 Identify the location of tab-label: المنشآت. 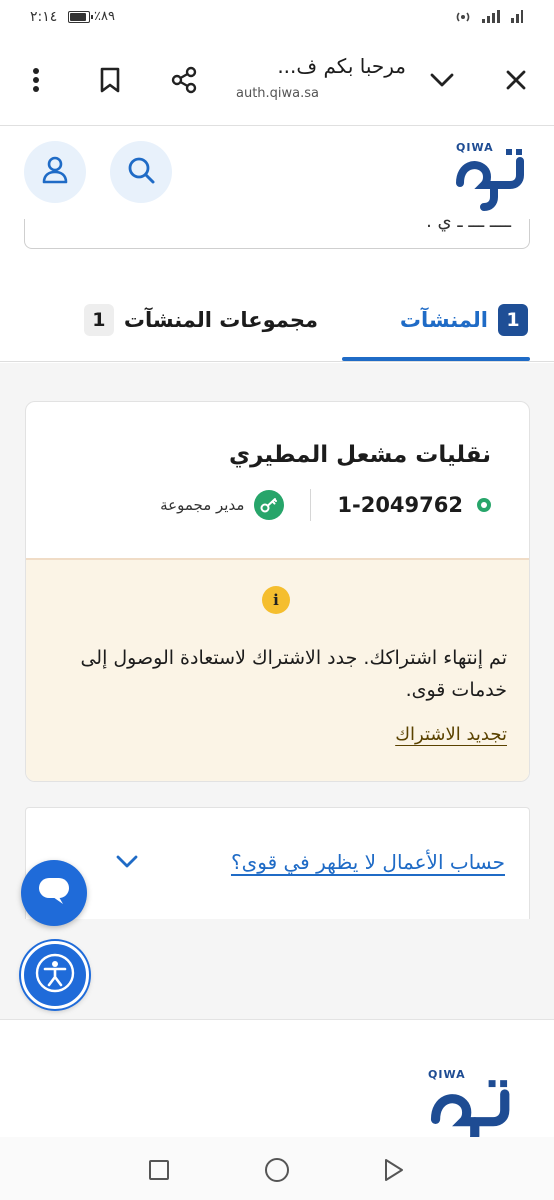
(443, 320).